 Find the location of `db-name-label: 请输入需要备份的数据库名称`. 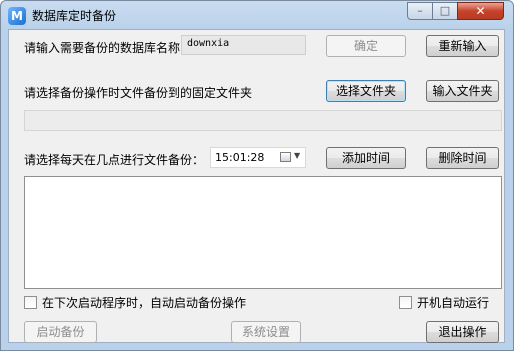

db-name-label: 请输入需要备份的数据库名称 is located at coordinates (102, 48).